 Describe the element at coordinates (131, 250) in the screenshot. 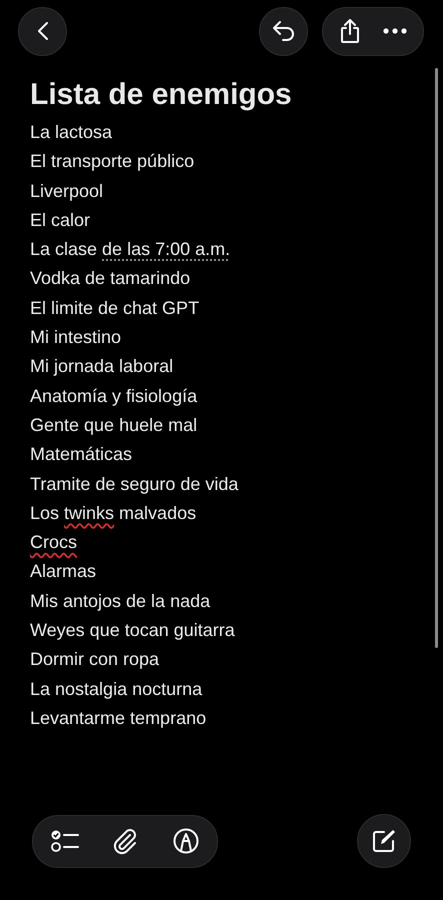

I see `note-line: La clase de las 7:00 a.m.` at that location.